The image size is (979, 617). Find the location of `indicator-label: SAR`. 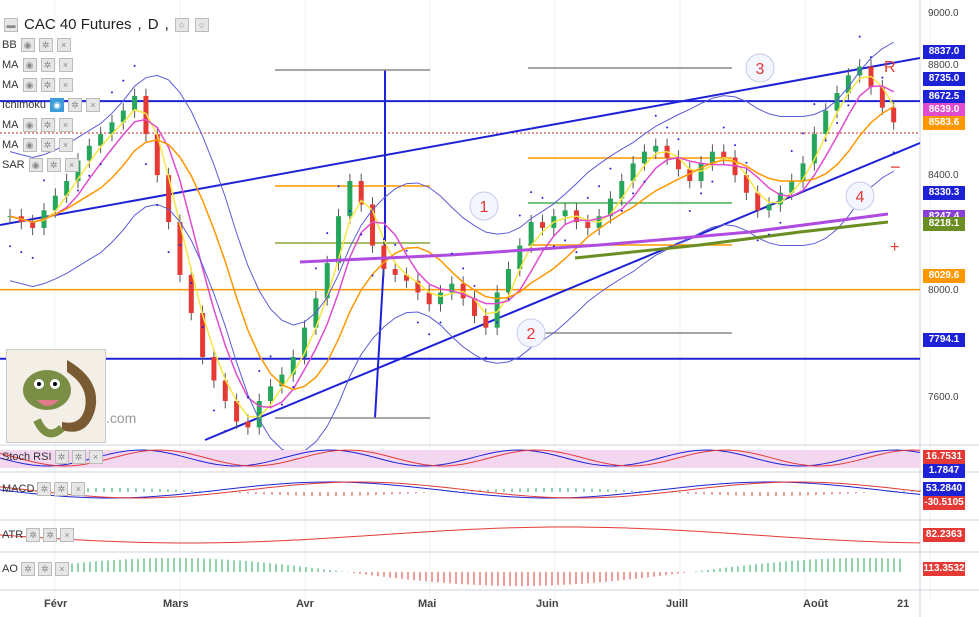

indicator-label: SAR is located at coordinates (13, 165).